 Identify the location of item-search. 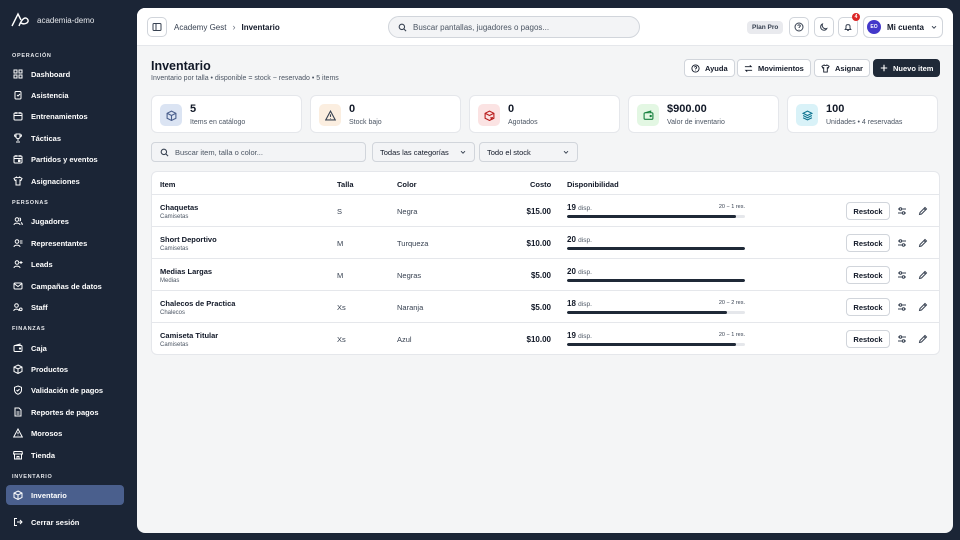
(258, 152).